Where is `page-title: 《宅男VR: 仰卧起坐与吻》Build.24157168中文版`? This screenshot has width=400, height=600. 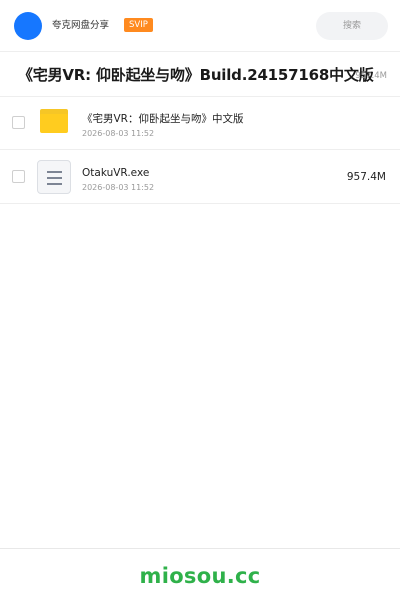
page-title: 《宅男VR: 仰卧起坐与吻》Build.24157168中文版 is located at coordinates (196, 75).